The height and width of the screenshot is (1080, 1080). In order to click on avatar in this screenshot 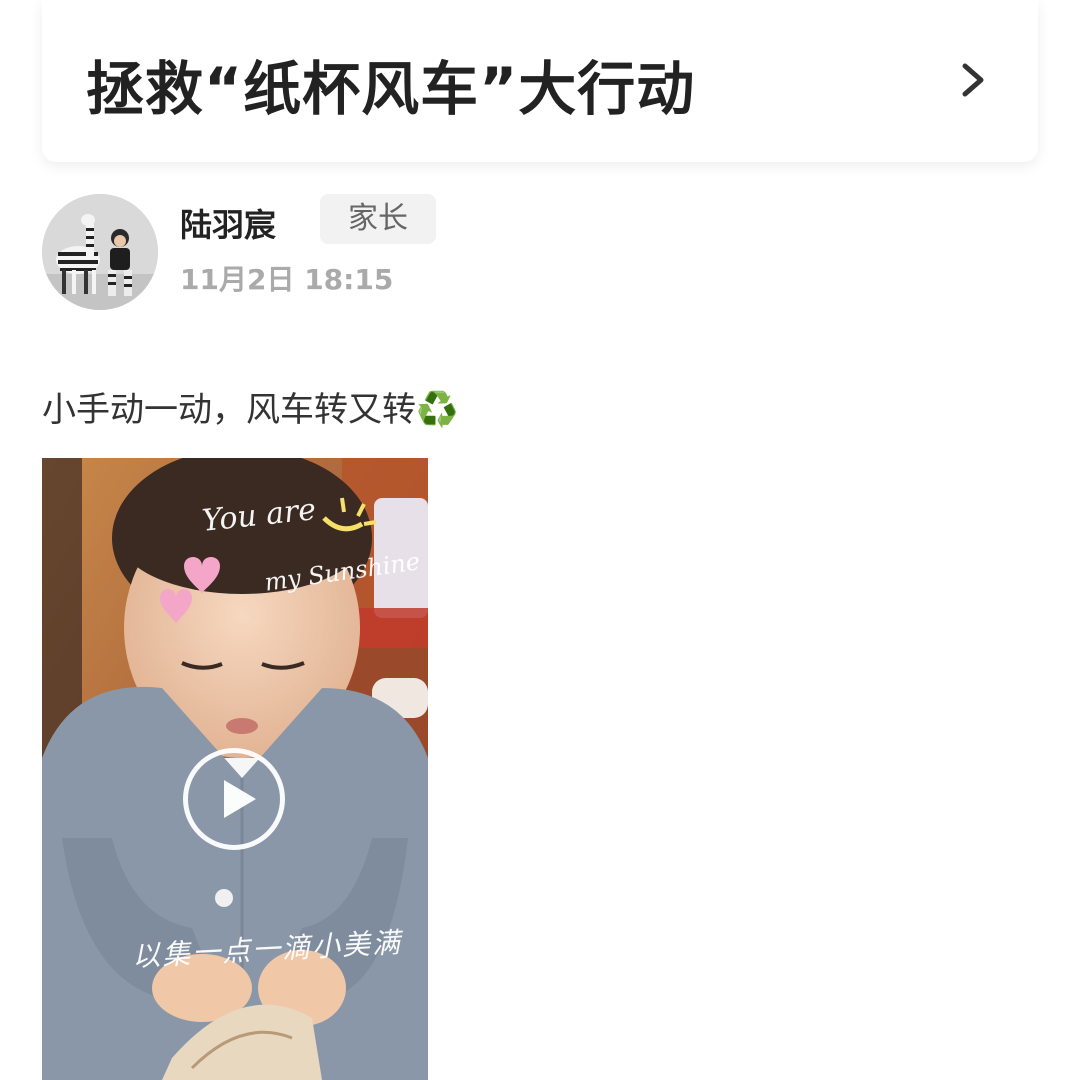, I will do `click(100, 252)`.